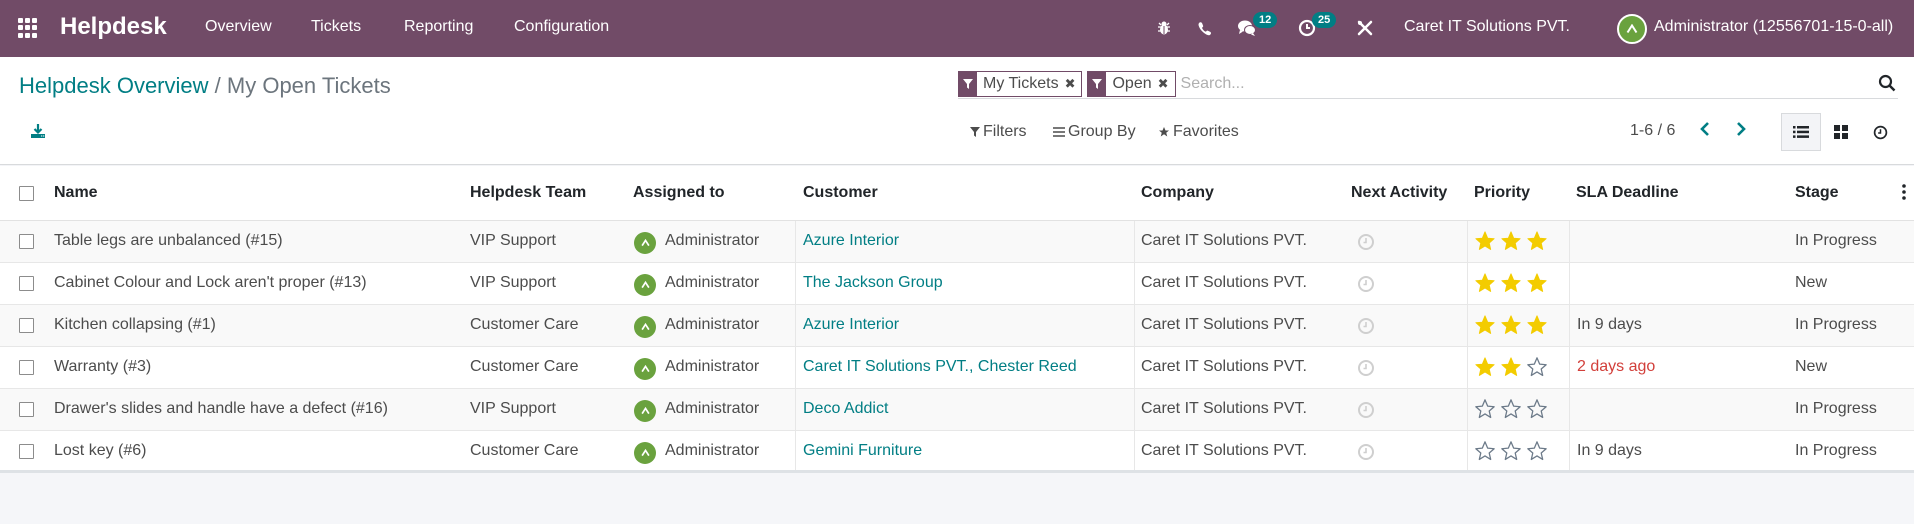  What do you see at coordinates (28, 28) in the screenshot?
I see `apps-menu-icon` at bounding box center [28, 28].